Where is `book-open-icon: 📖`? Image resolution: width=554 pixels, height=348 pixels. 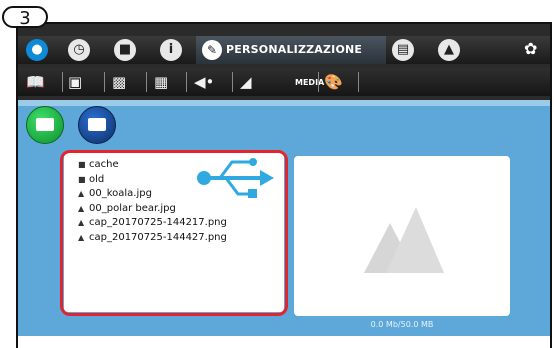 book-open-icon: 📖 is located at coordinates (35, 82).